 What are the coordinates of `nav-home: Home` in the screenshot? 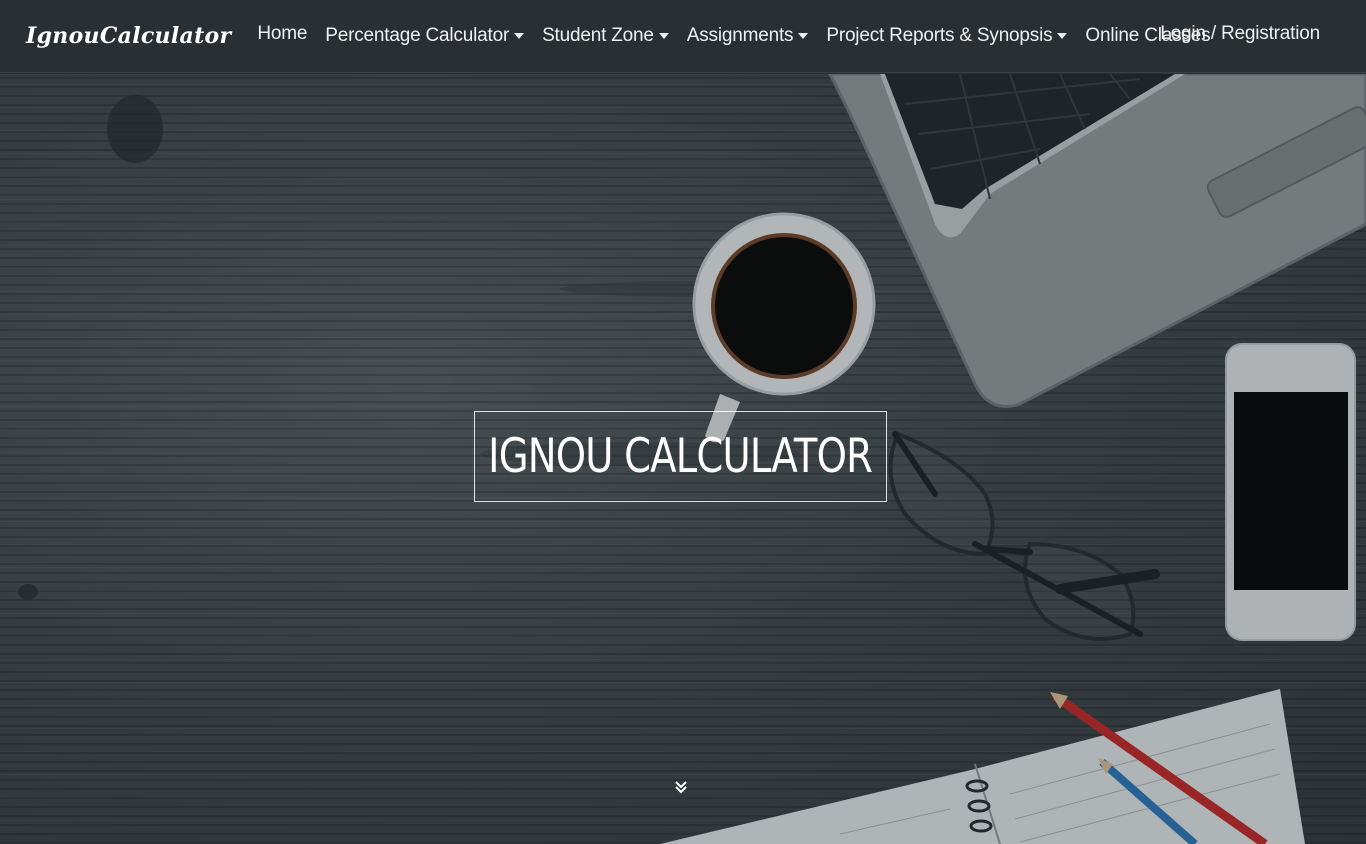 It's located at (282, 34).